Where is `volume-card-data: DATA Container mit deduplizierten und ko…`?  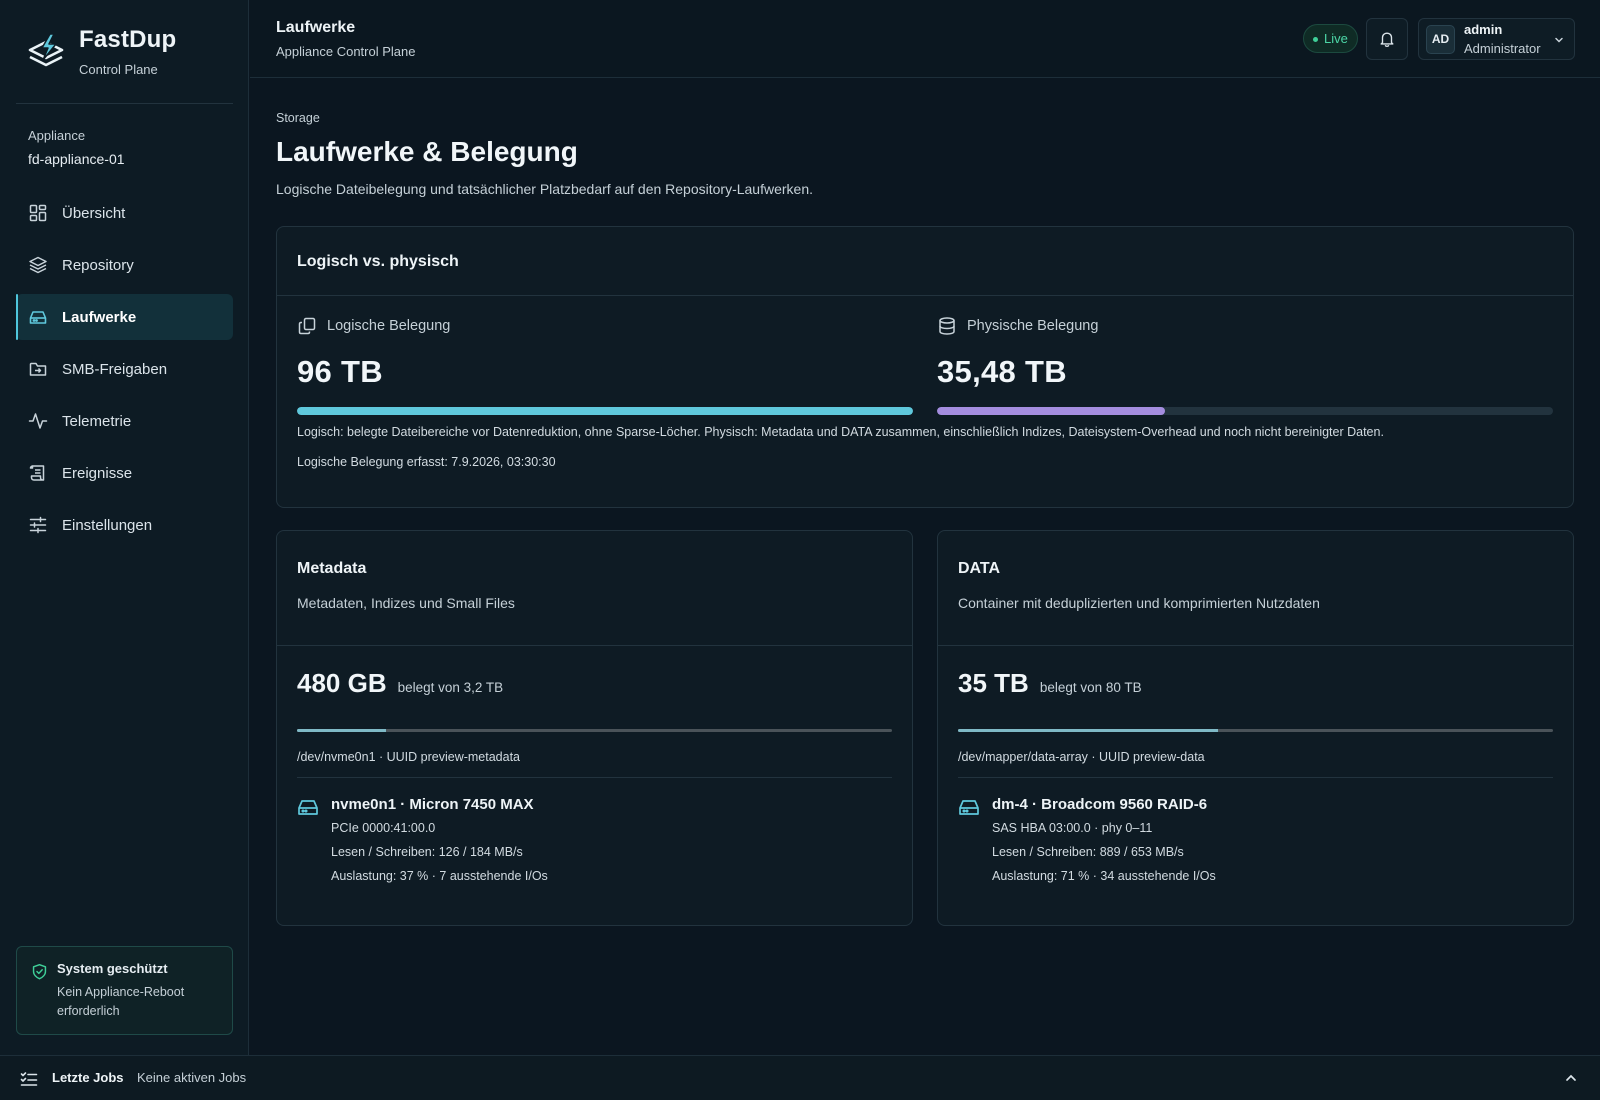
volume-card-data: DATA Container mit deduplizierten und ko… is located at coordinates (1255, 728).